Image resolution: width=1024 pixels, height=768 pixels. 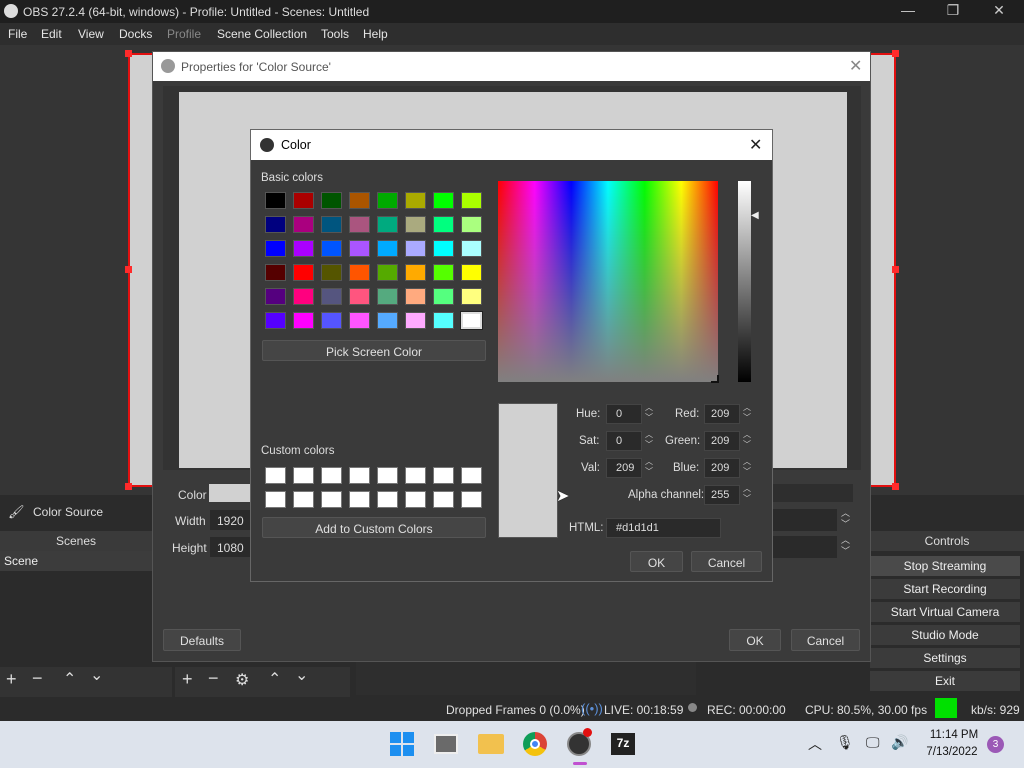 I want to click on microphone-icon: 🎙, so click(x=845, y=742).